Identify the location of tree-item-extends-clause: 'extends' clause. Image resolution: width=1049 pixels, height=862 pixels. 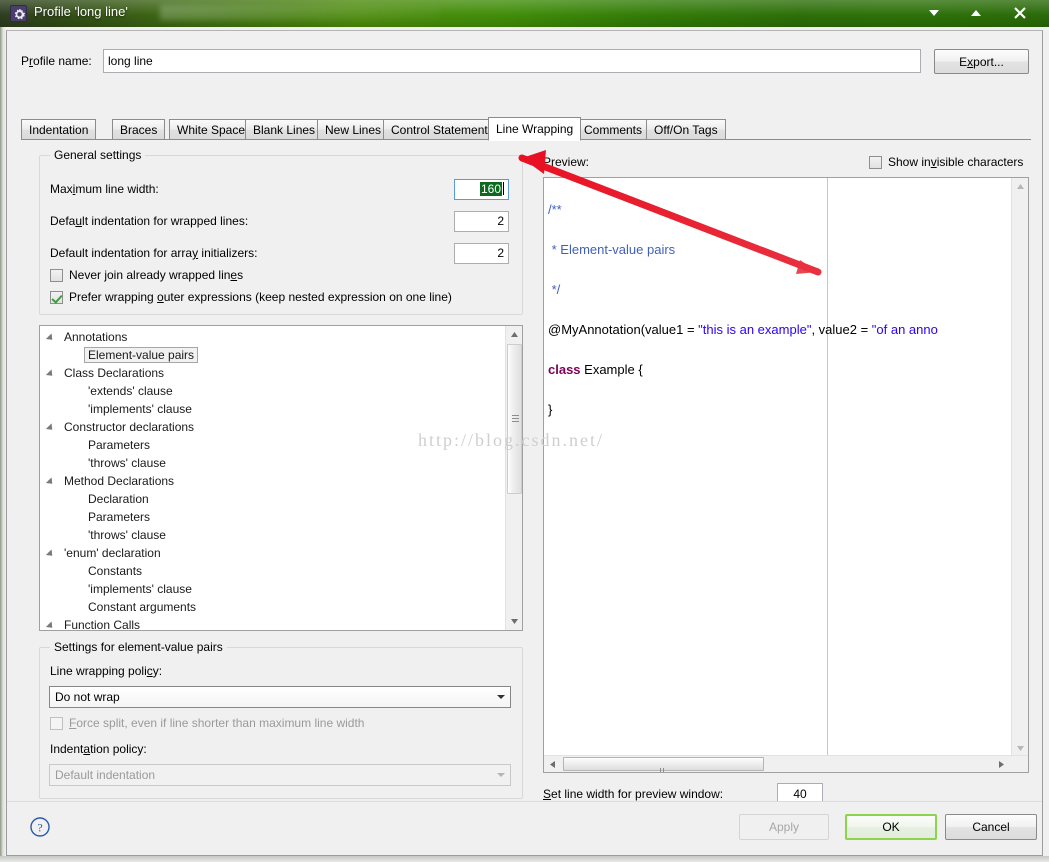
(272, 391).